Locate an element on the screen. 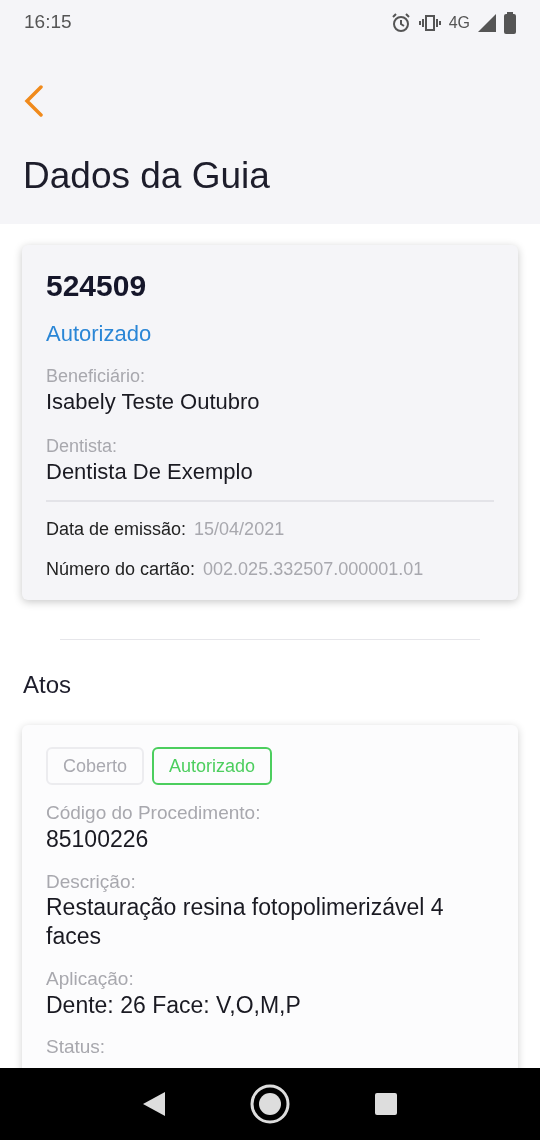  status-tag: Autorizado is located at coordinates (212, 766).